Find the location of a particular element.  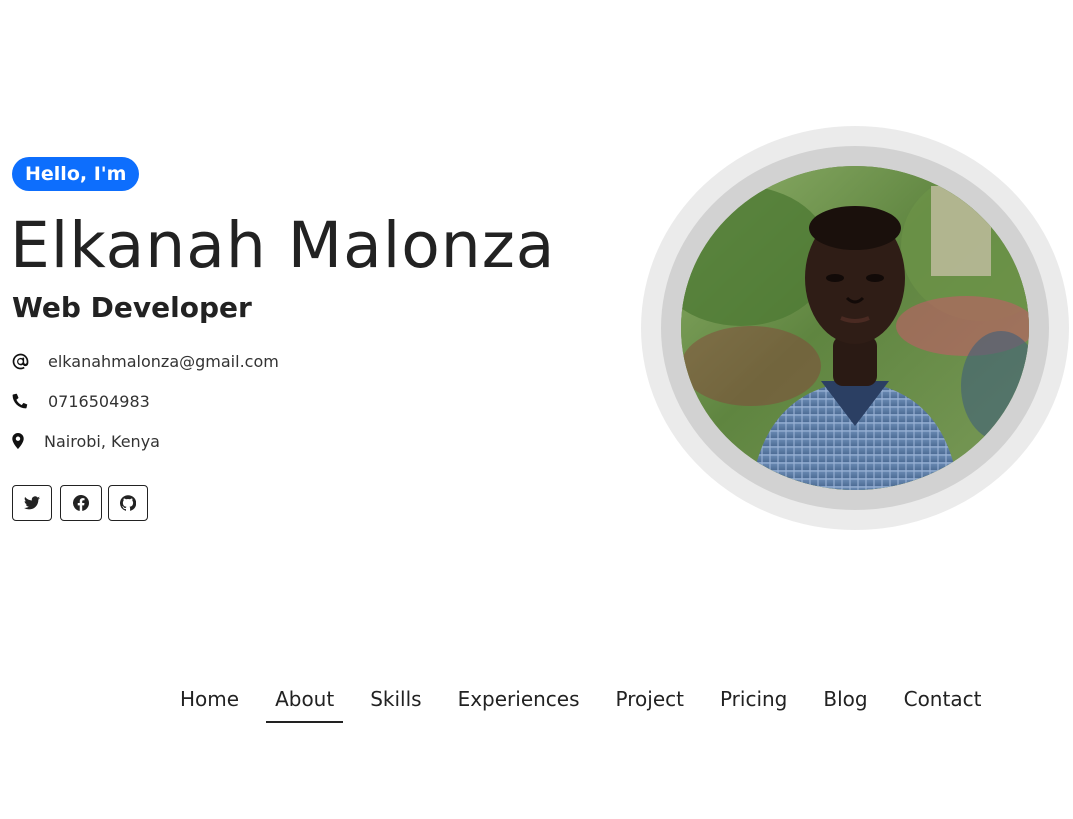

contact-location: Nairobi, Kenya is located at coordinates (86, 441).